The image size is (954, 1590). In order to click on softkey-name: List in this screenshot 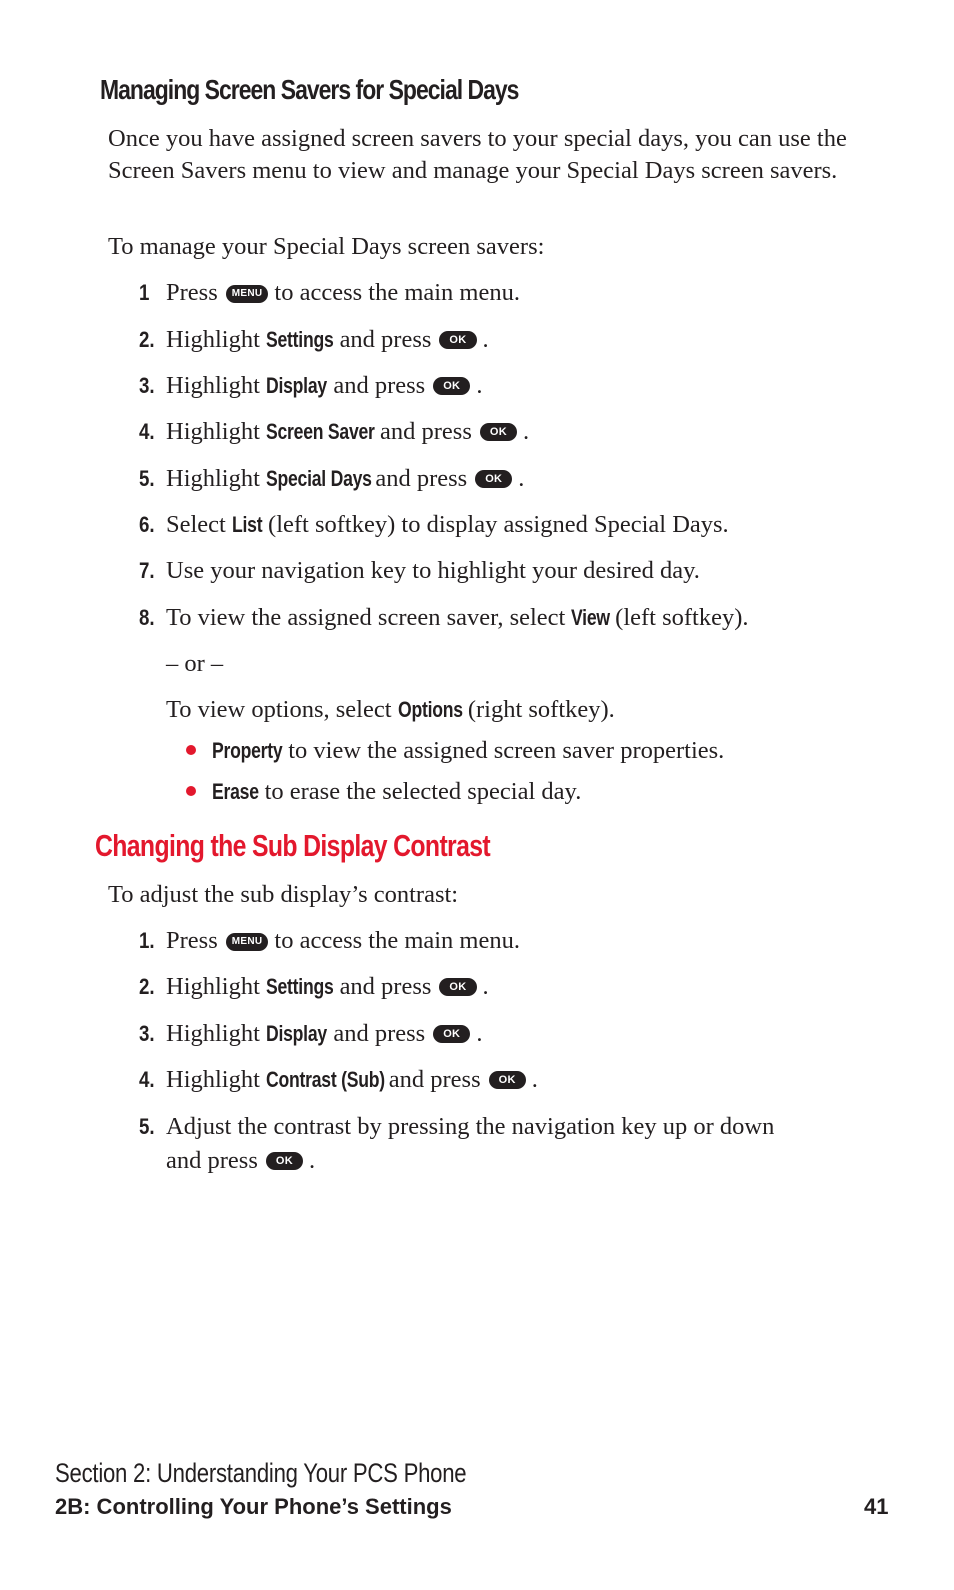, I will do `click(247, 524)`.